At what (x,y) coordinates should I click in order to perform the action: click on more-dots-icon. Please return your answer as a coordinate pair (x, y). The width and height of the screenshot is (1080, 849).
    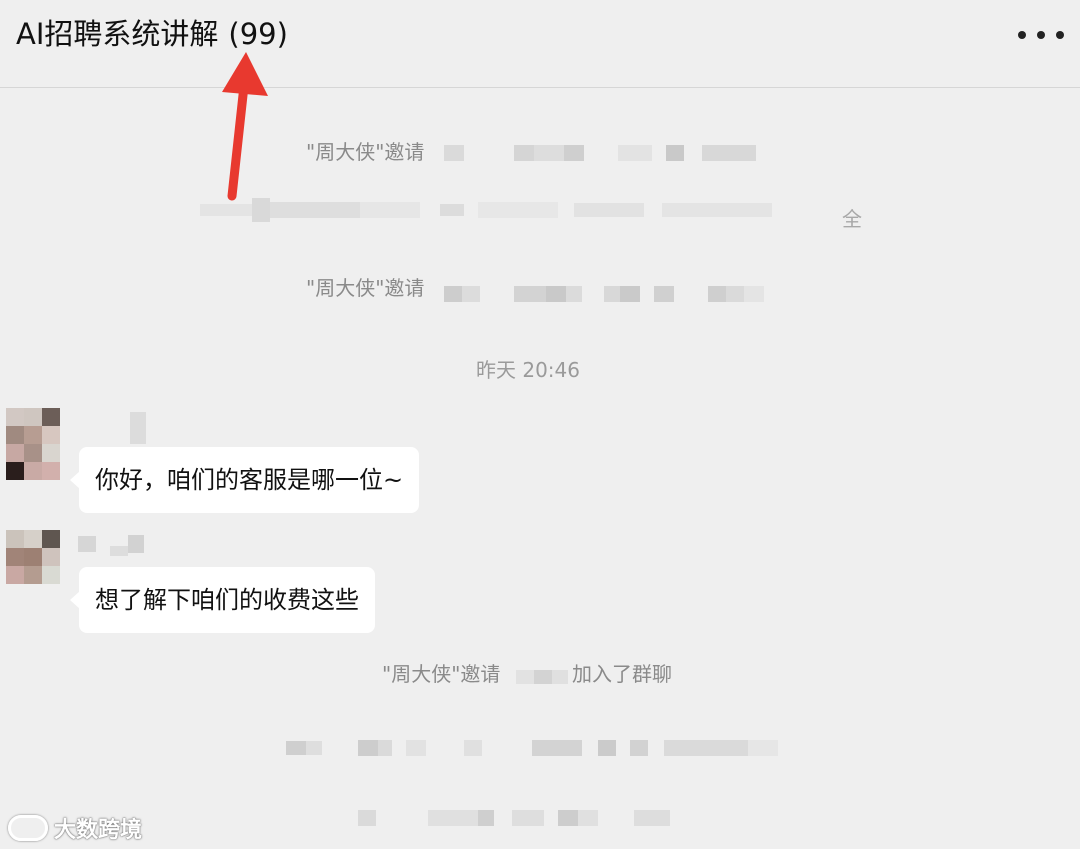
    Looking at the image, I should click on (1041, 35).